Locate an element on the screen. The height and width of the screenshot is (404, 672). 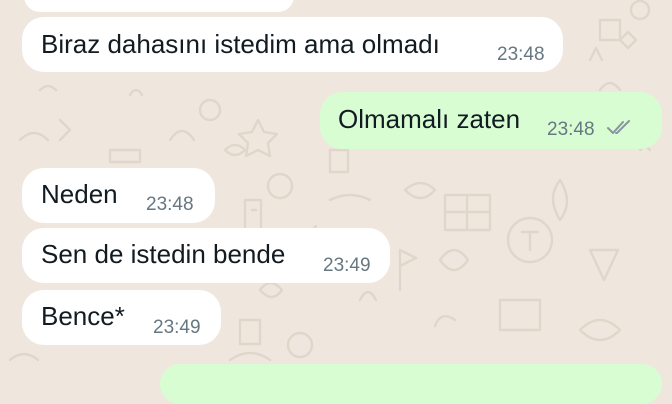
message-bubble-incoming: Sen de istedin bende 23:49 is located at coordinates (206, 255).